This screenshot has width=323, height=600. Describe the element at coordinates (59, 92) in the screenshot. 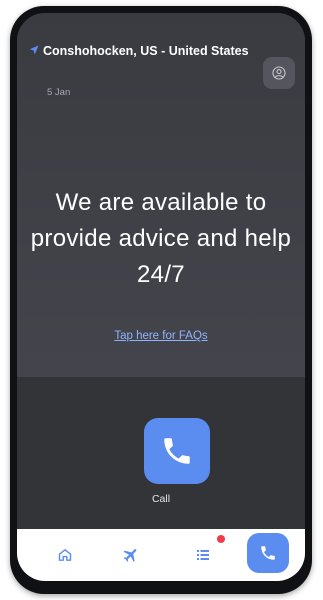

I see `date-text: 5 Jan` at that location.